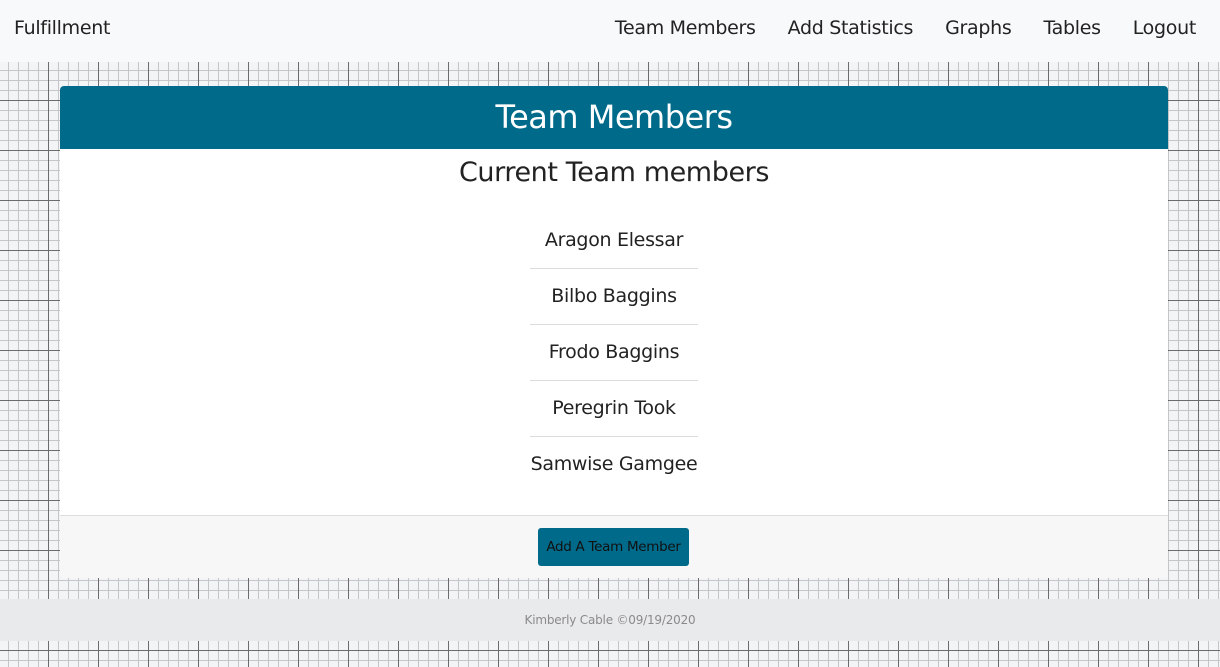 This screenshot has width=1220, height=667. Describe the element at coordinates (851, 28) in the screenshot. I see `nav-add-statistics: Add Statistics` at that location.